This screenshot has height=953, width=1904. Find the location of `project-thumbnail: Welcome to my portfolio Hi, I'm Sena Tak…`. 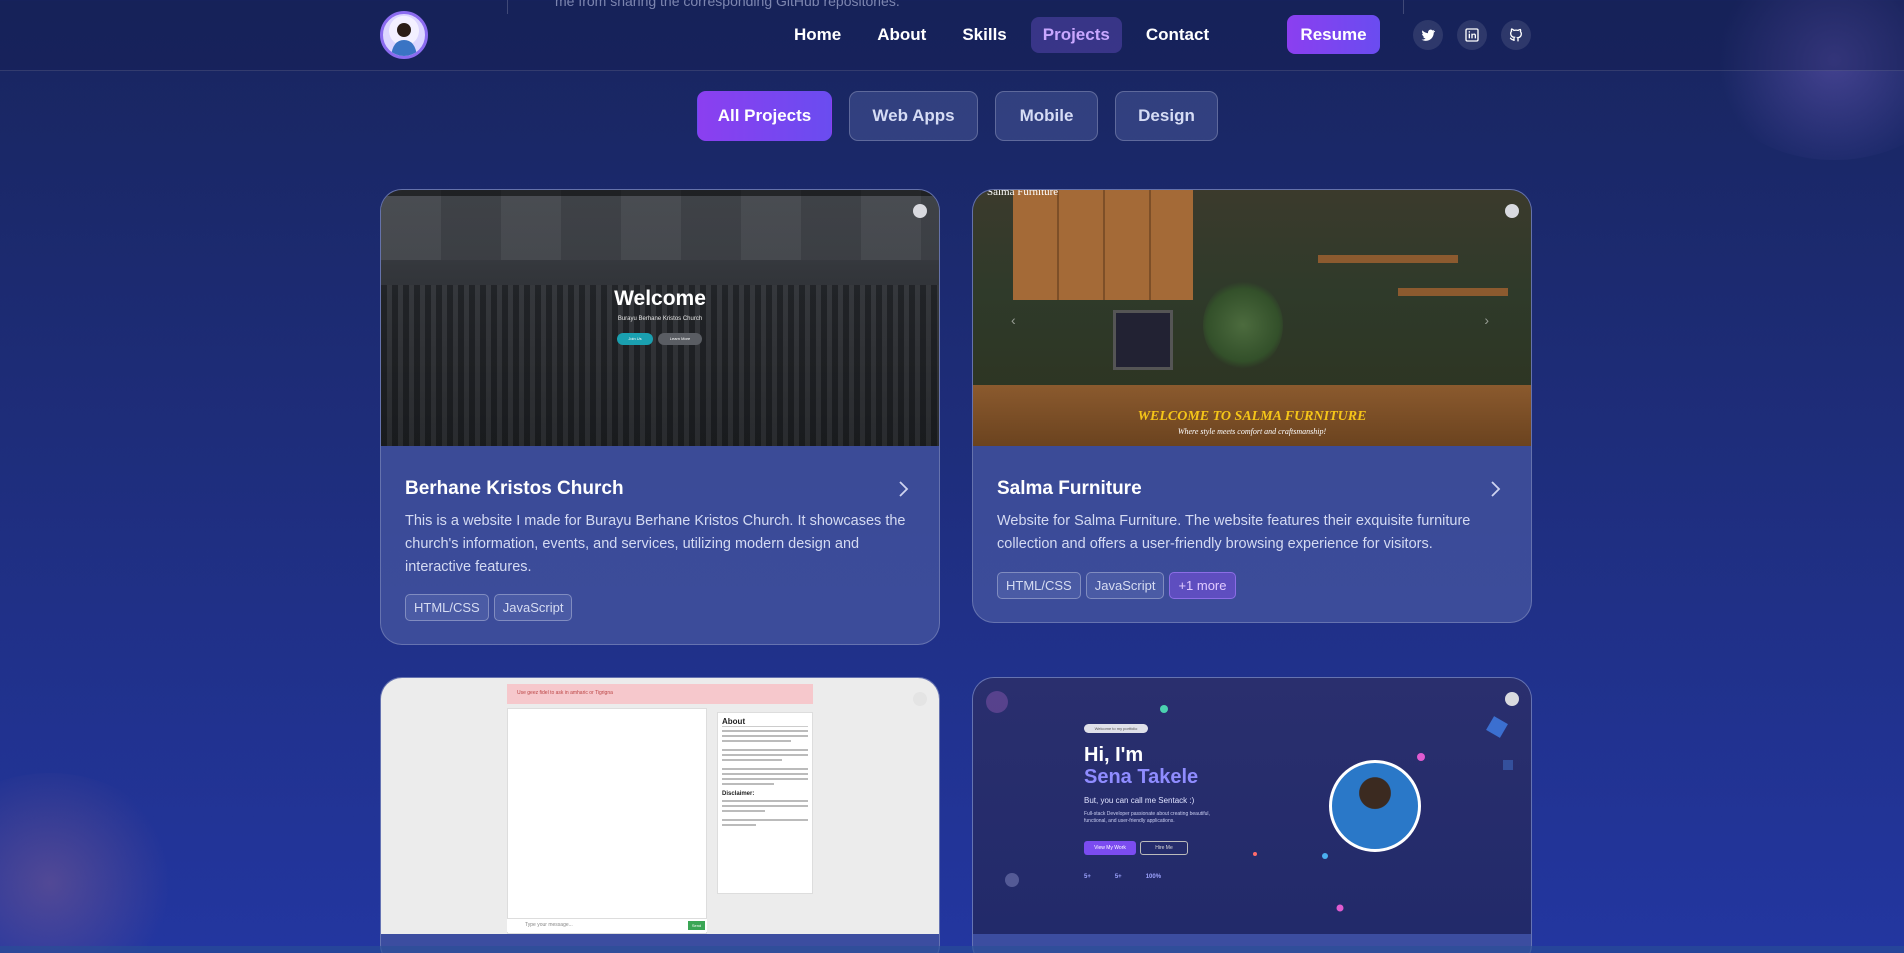

project-thumbnail: Welcome to my portfolio Hi, I'm Sena Tak… is located at coordinates (1252, 806).